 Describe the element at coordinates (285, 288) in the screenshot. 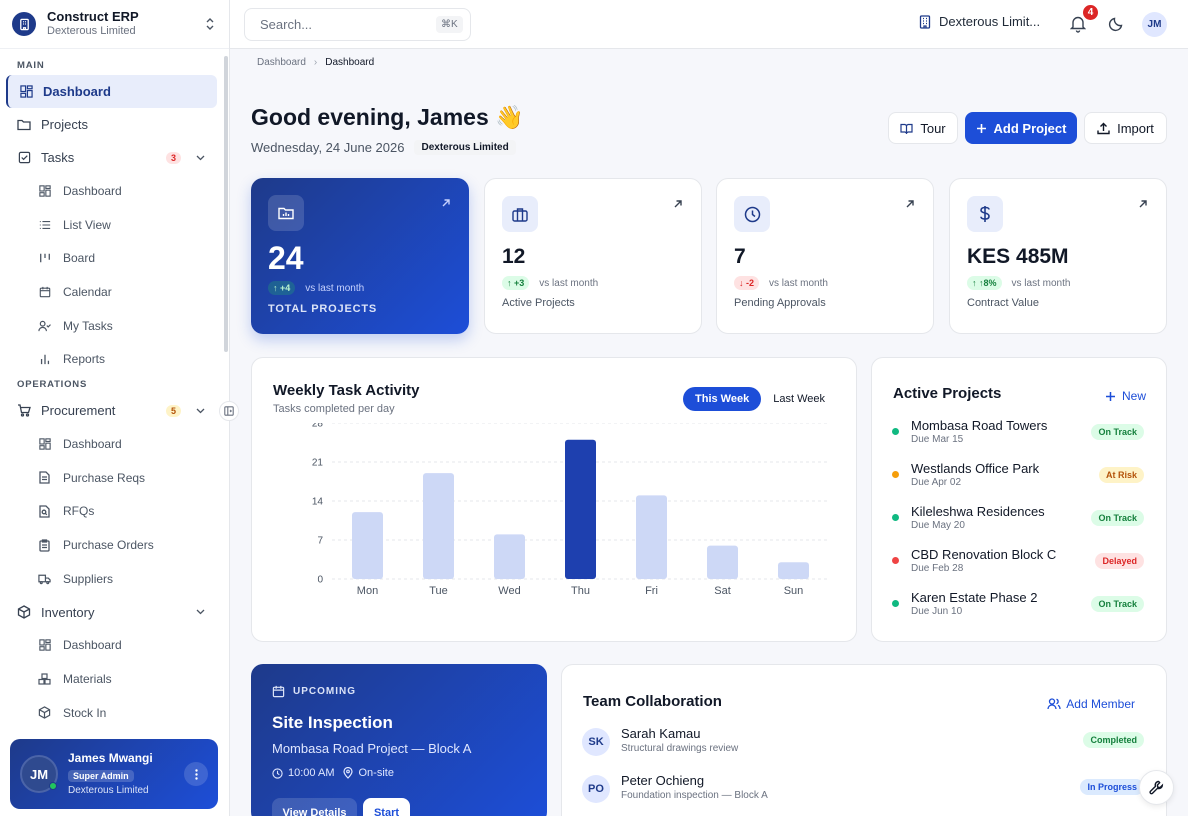

I see `stat-delta-value: +4` at that location.